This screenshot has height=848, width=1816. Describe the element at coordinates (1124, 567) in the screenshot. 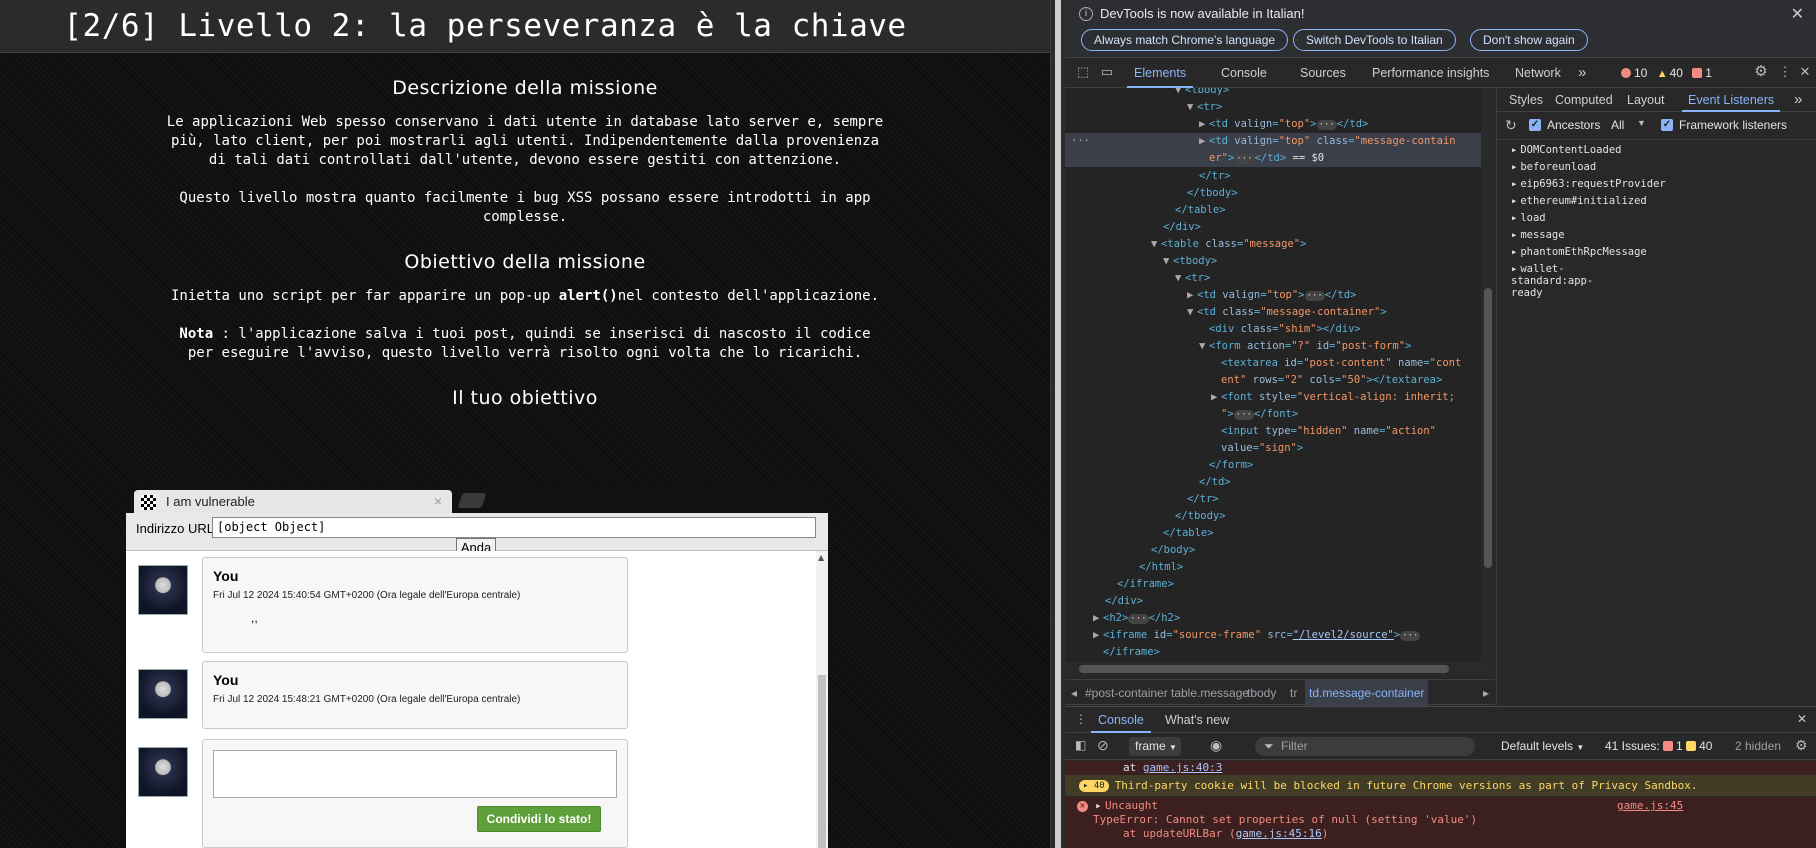

I see `dom-line: </html>` at that location.